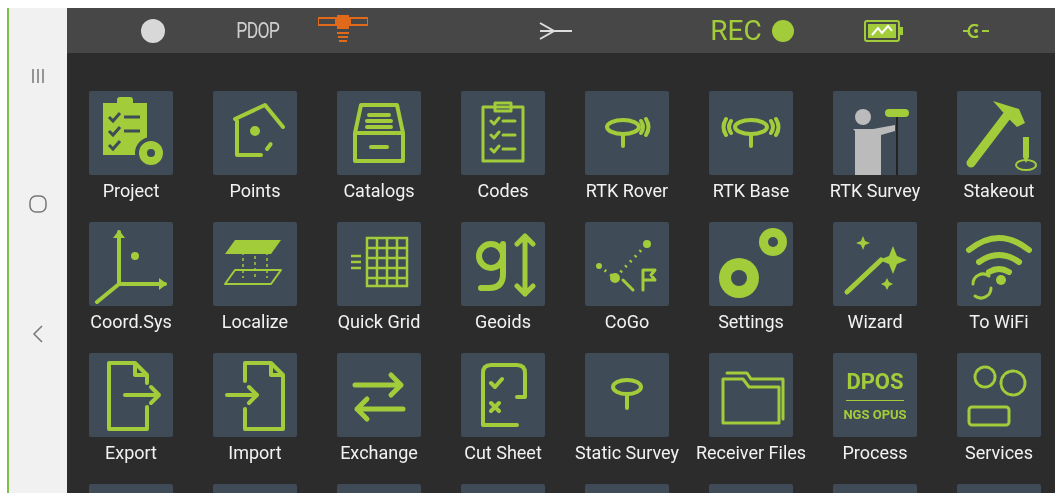 This screenshot has height=493, width=1055. I want to click on recents-icon, so click(38, 76).